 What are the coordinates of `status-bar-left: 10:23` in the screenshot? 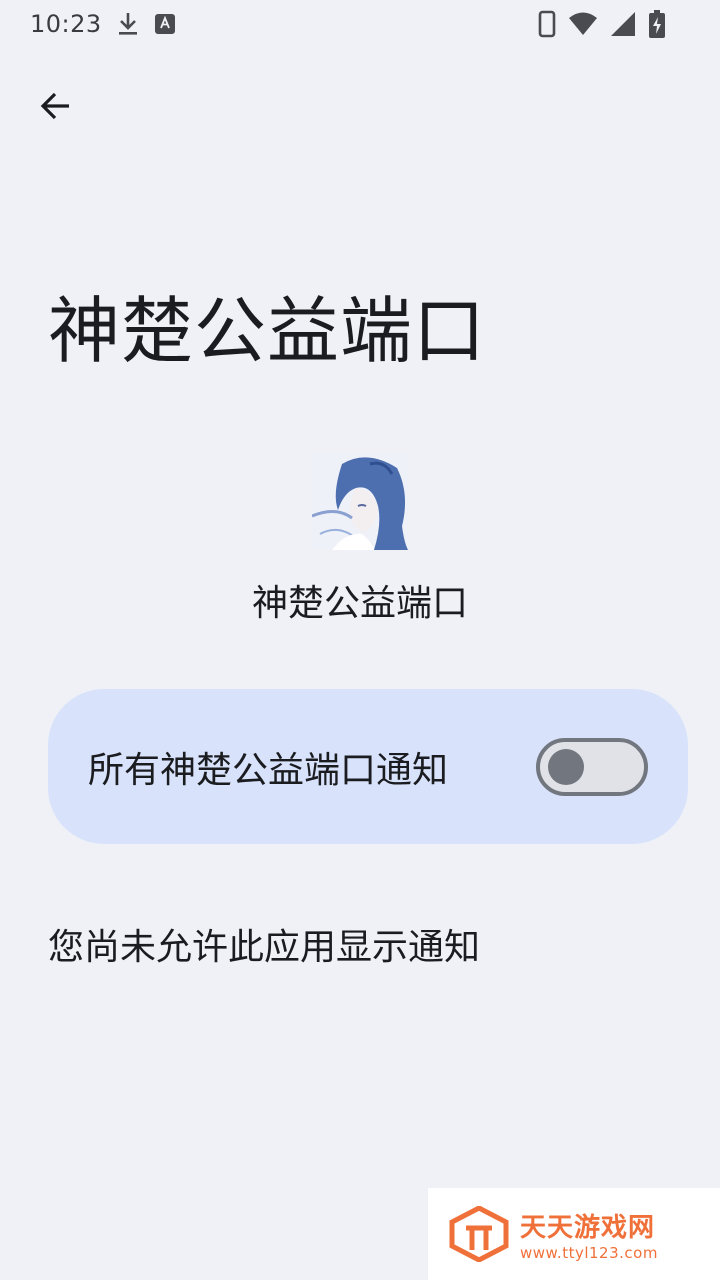 It's located at (103, 24).